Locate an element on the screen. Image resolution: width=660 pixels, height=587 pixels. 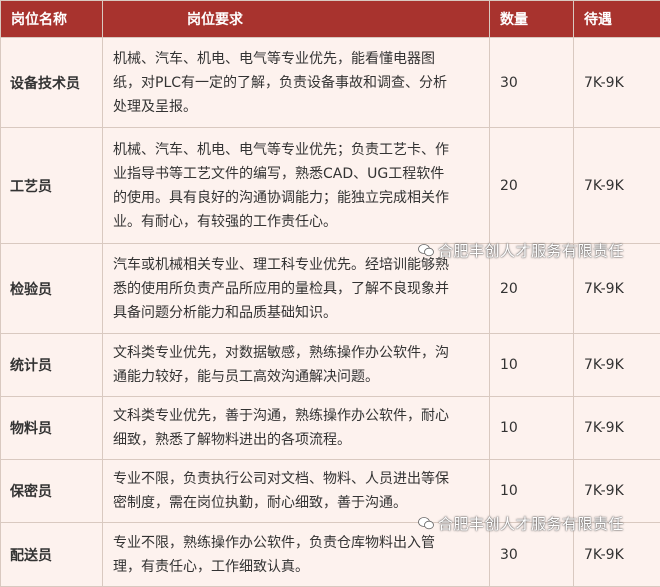
requirement-line: 专业不限，负责执行公司对文档、物料、人员进出等保 is located at coordinates (281, 479).